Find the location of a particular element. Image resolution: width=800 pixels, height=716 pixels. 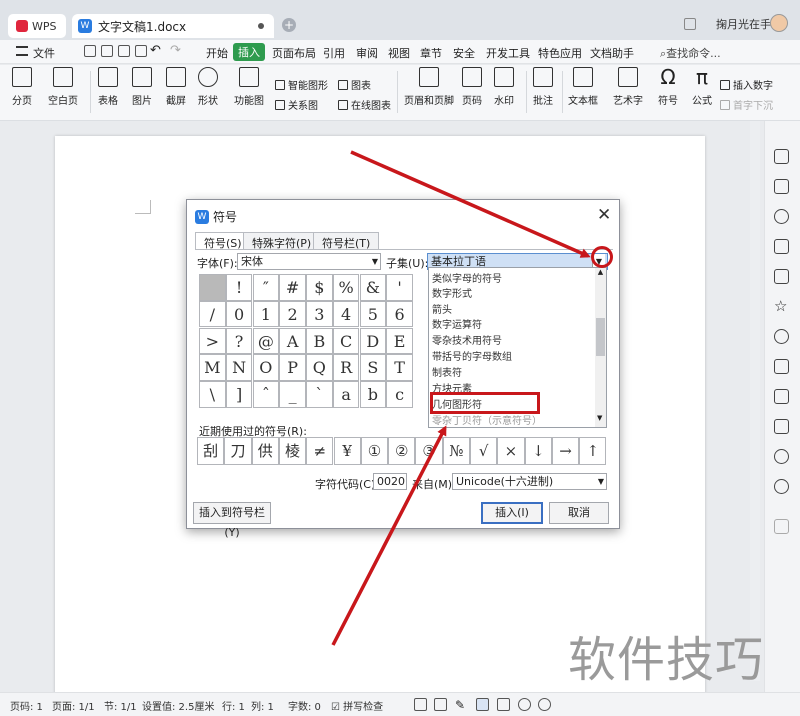

arrow-to-dropdown is located at coordinates (470, 204).